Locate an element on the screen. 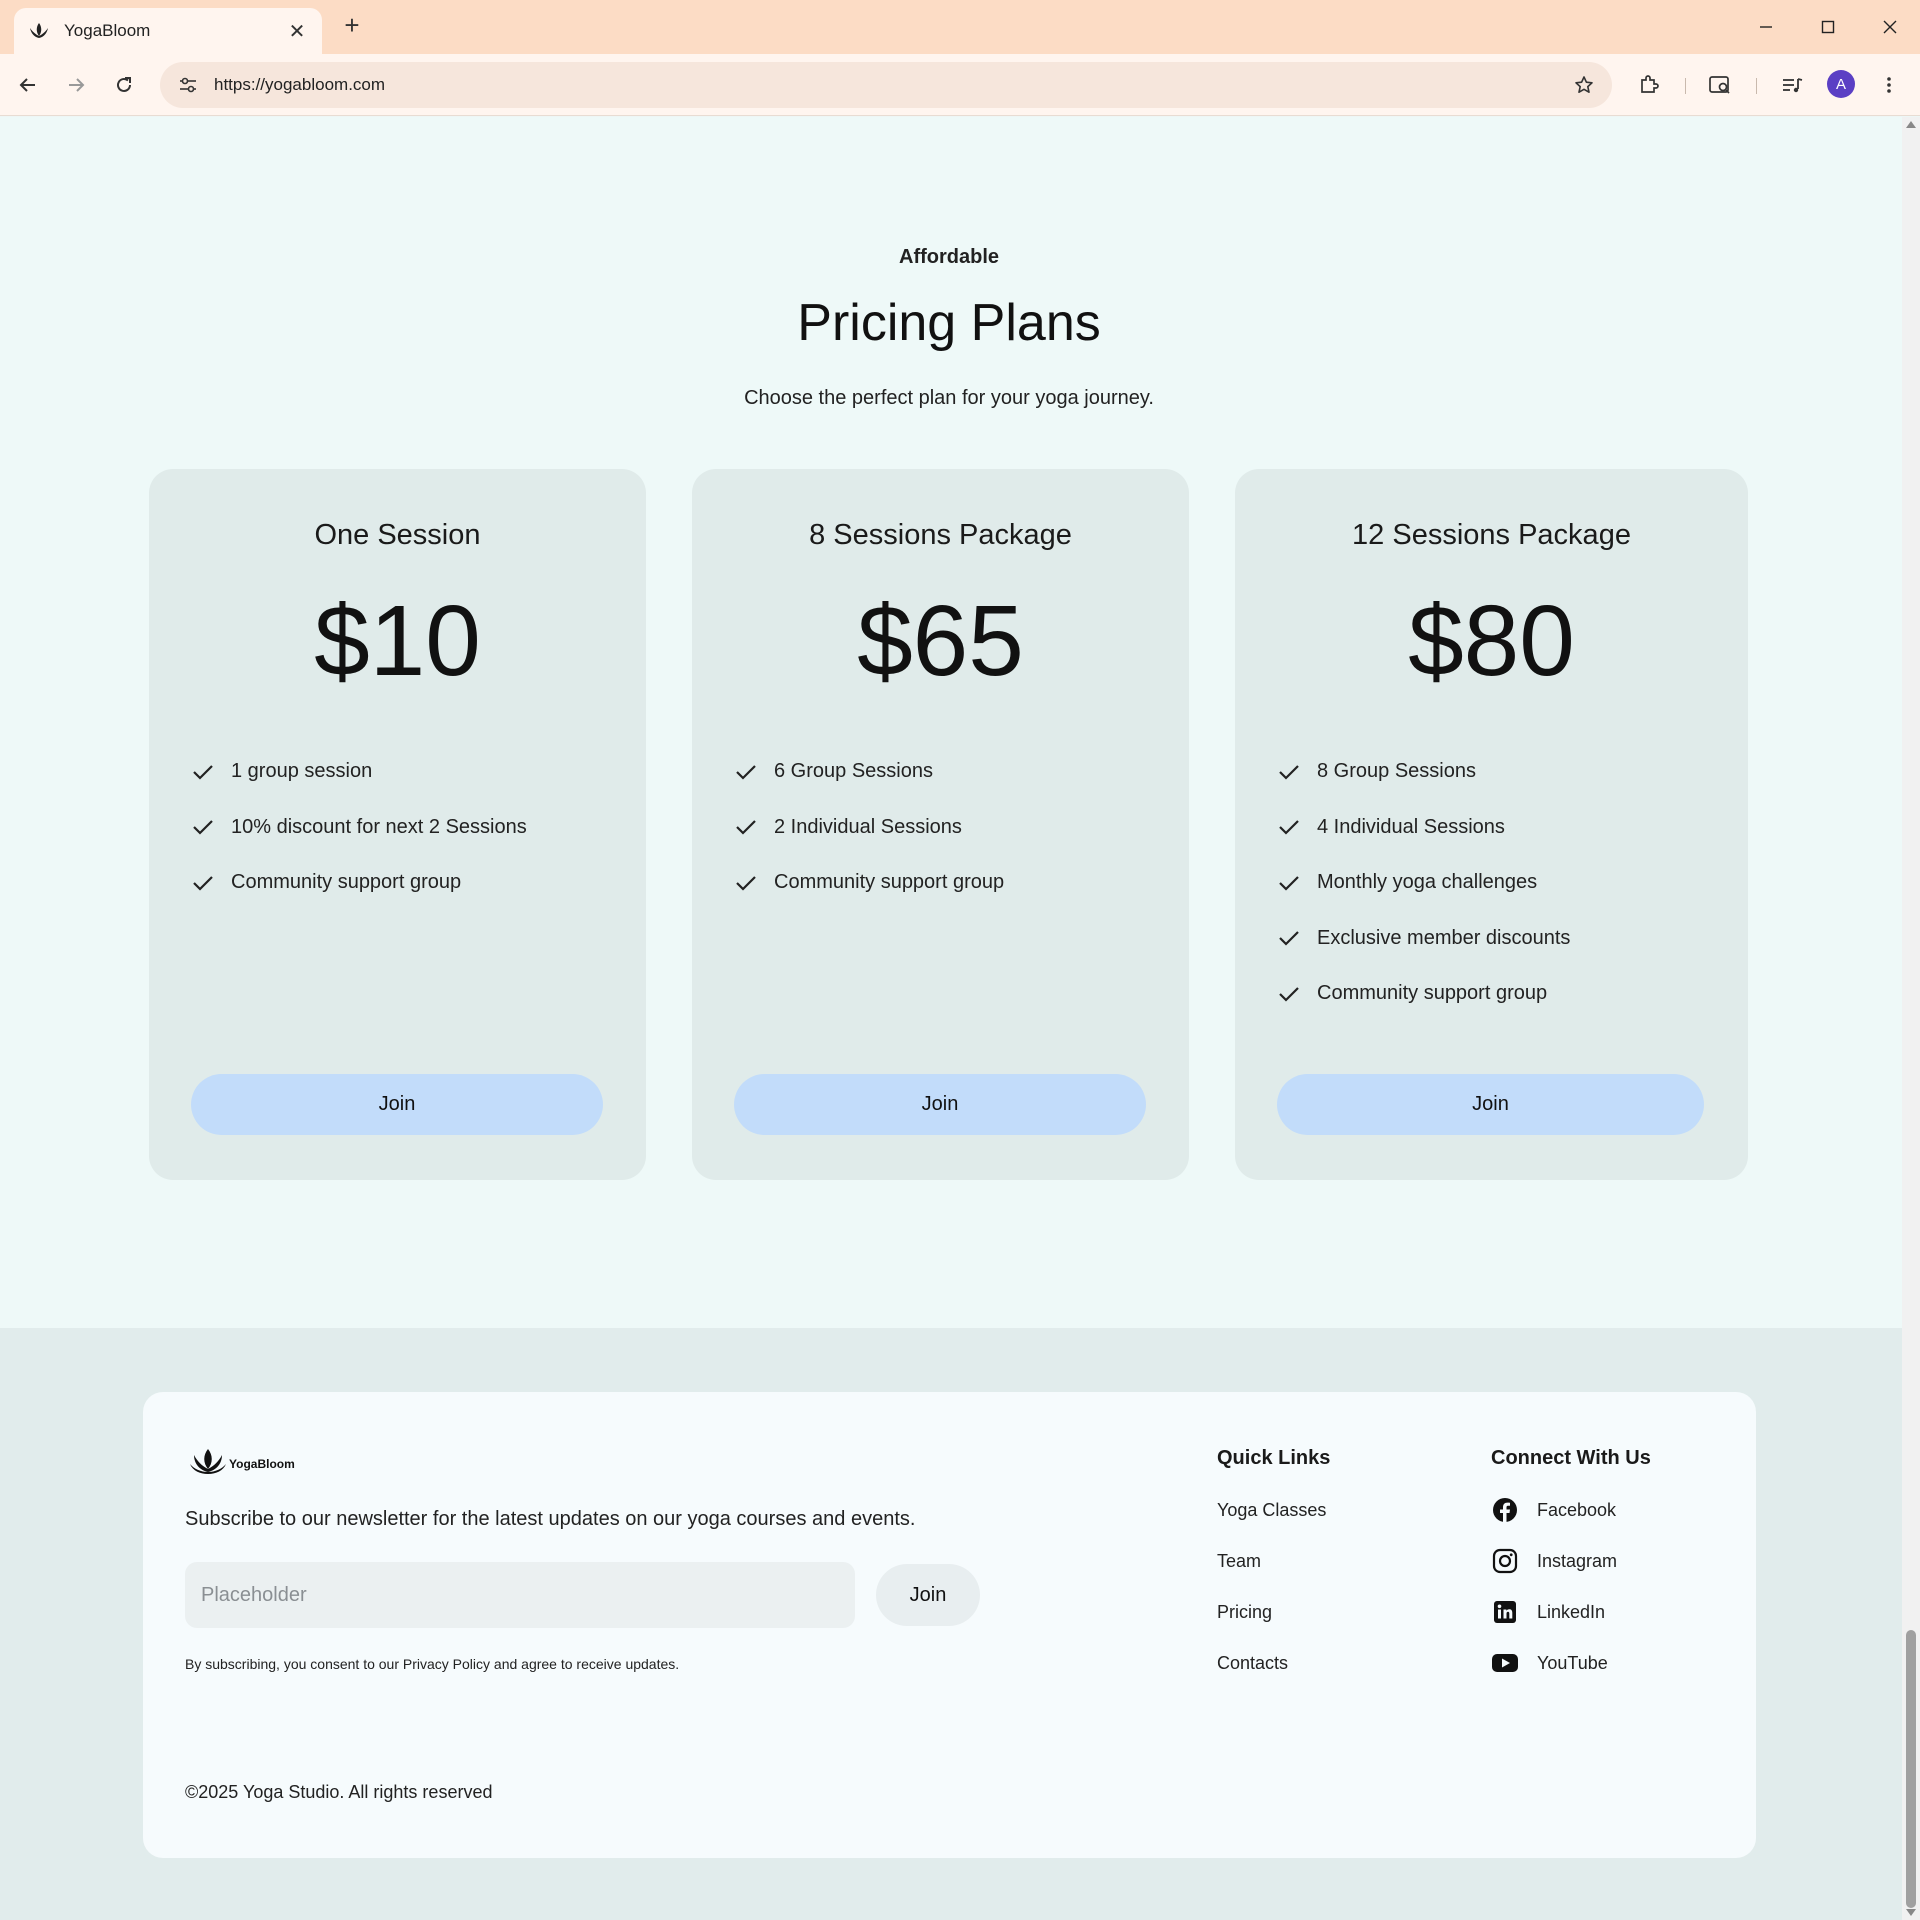 The image size is (1920, 1920). feature-label: 6 Group Sessions is located at coordinates (853, 771).